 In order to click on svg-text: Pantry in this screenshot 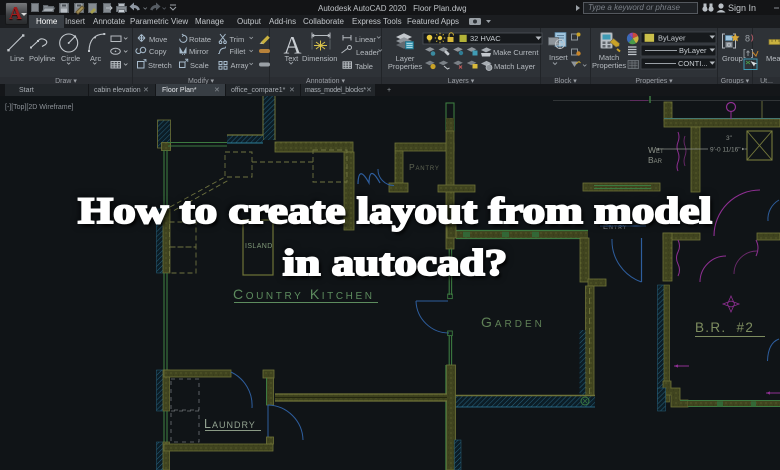, I will do `click(424, 167)`.